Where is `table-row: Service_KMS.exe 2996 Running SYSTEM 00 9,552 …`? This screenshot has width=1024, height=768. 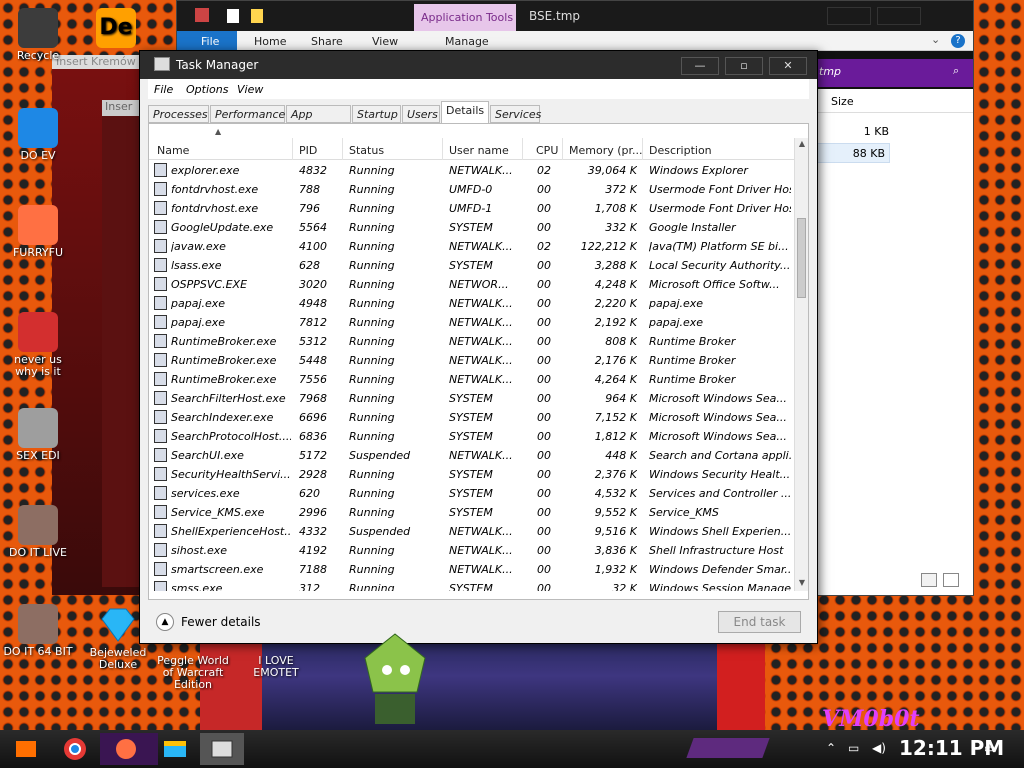 table-row: Service_KMS.exe 2996 Running SYSTEM 00 9,552 … is located at coordinates (472, 512).